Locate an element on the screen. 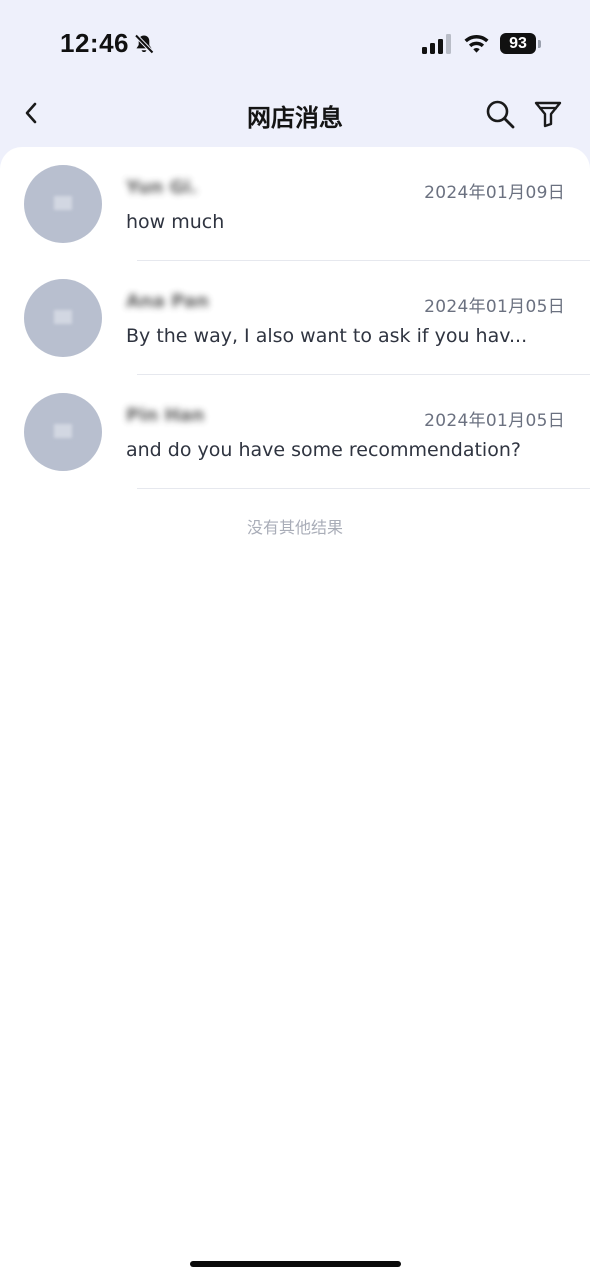 The width and height of the screenshot is (590, 1280). battery-cap is located at coordinates (539, 44).